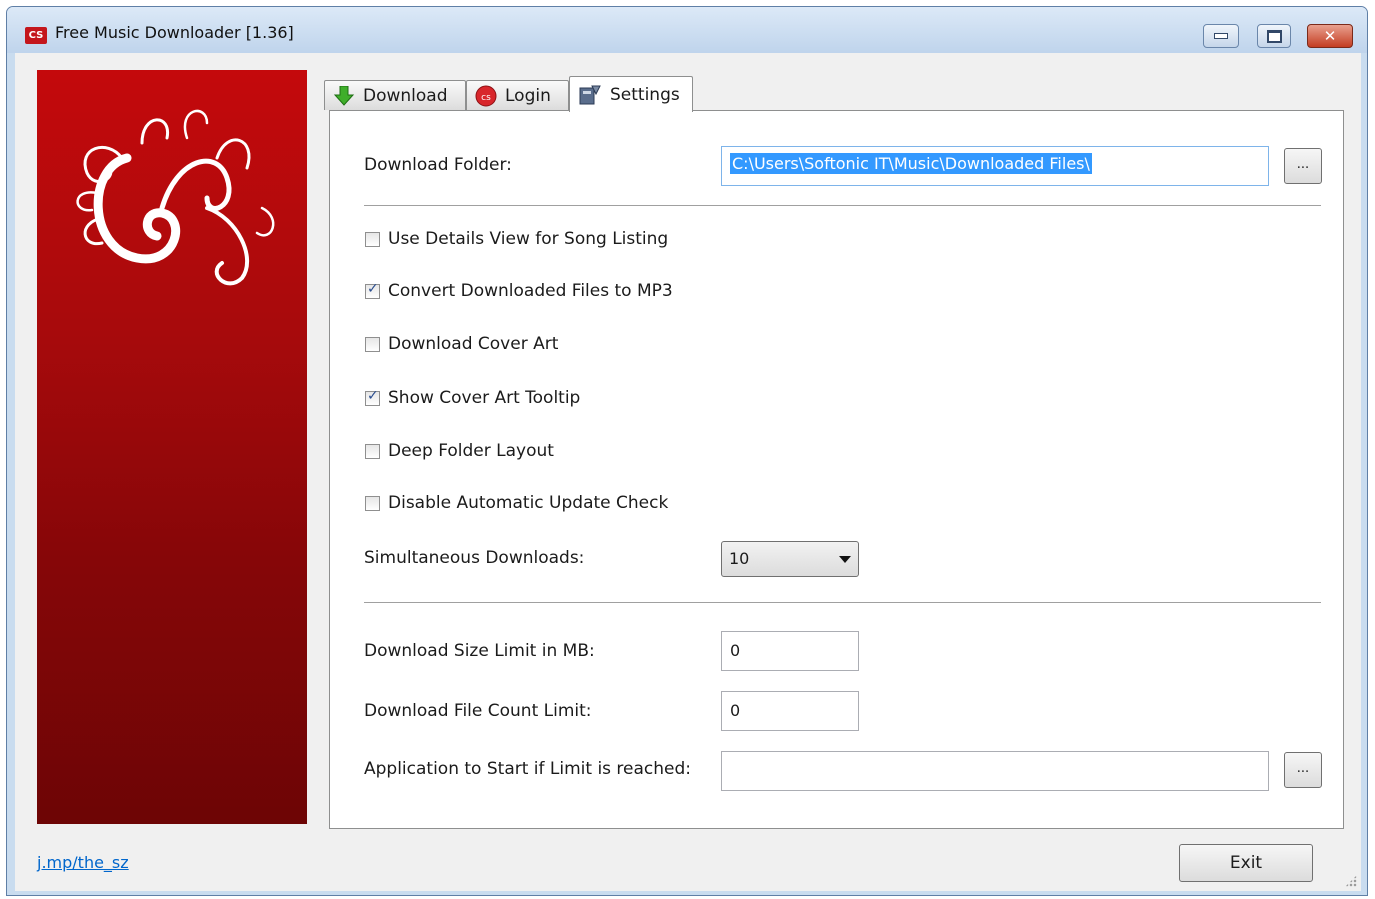  I want to click on size-limit-label: Download Size Limit in MB:, so click(479, 651).